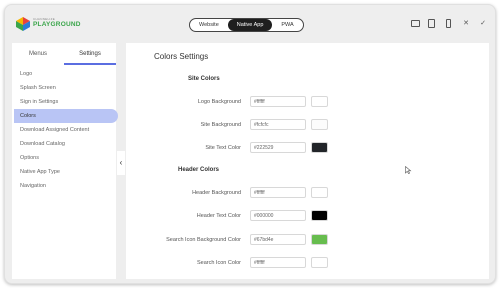 This screenshot has width=500, height=288. What do you see at coordinates (28, 116) in the screenshot?
I see `sidebar-item-colors: Colors` at bounding box center [28, 116].